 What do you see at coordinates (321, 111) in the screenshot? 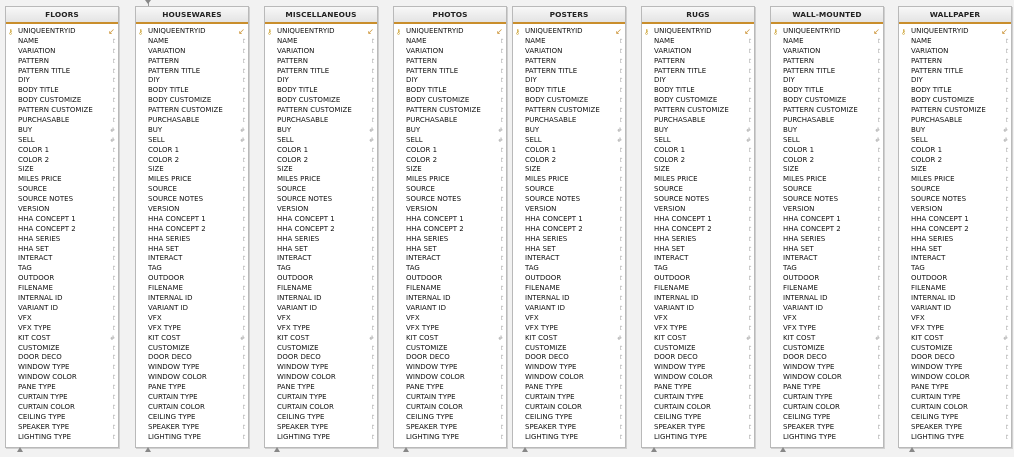
I see `field-row: PATTERN CUSTOMIZE t` at bounding box center [321, 111].